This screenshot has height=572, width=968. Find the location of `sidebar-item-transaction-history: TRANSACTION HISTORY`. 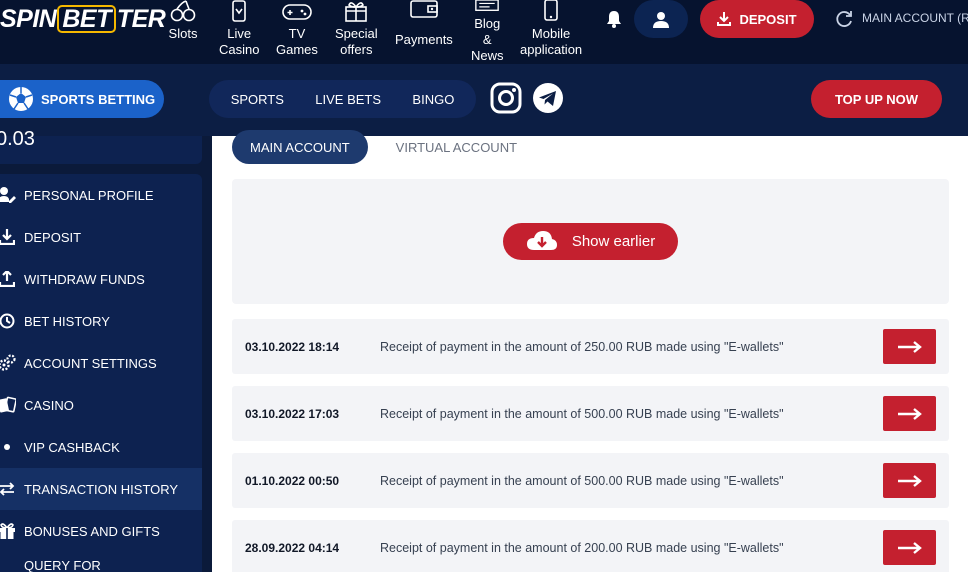

sidebar-item-transaction-history: TRANSACTION HISTORY is located at coordinates (101, 489).